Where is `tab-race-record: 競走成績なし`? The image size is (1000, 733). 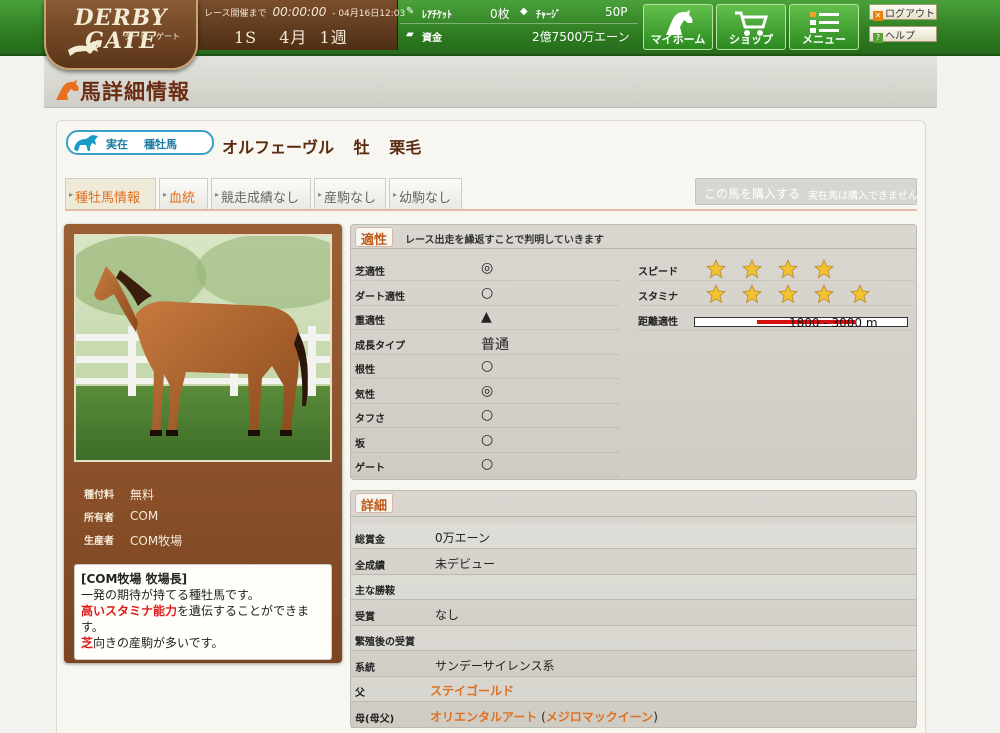 tab-race-record: 競走成績なし is located at coordinates (261, 194).